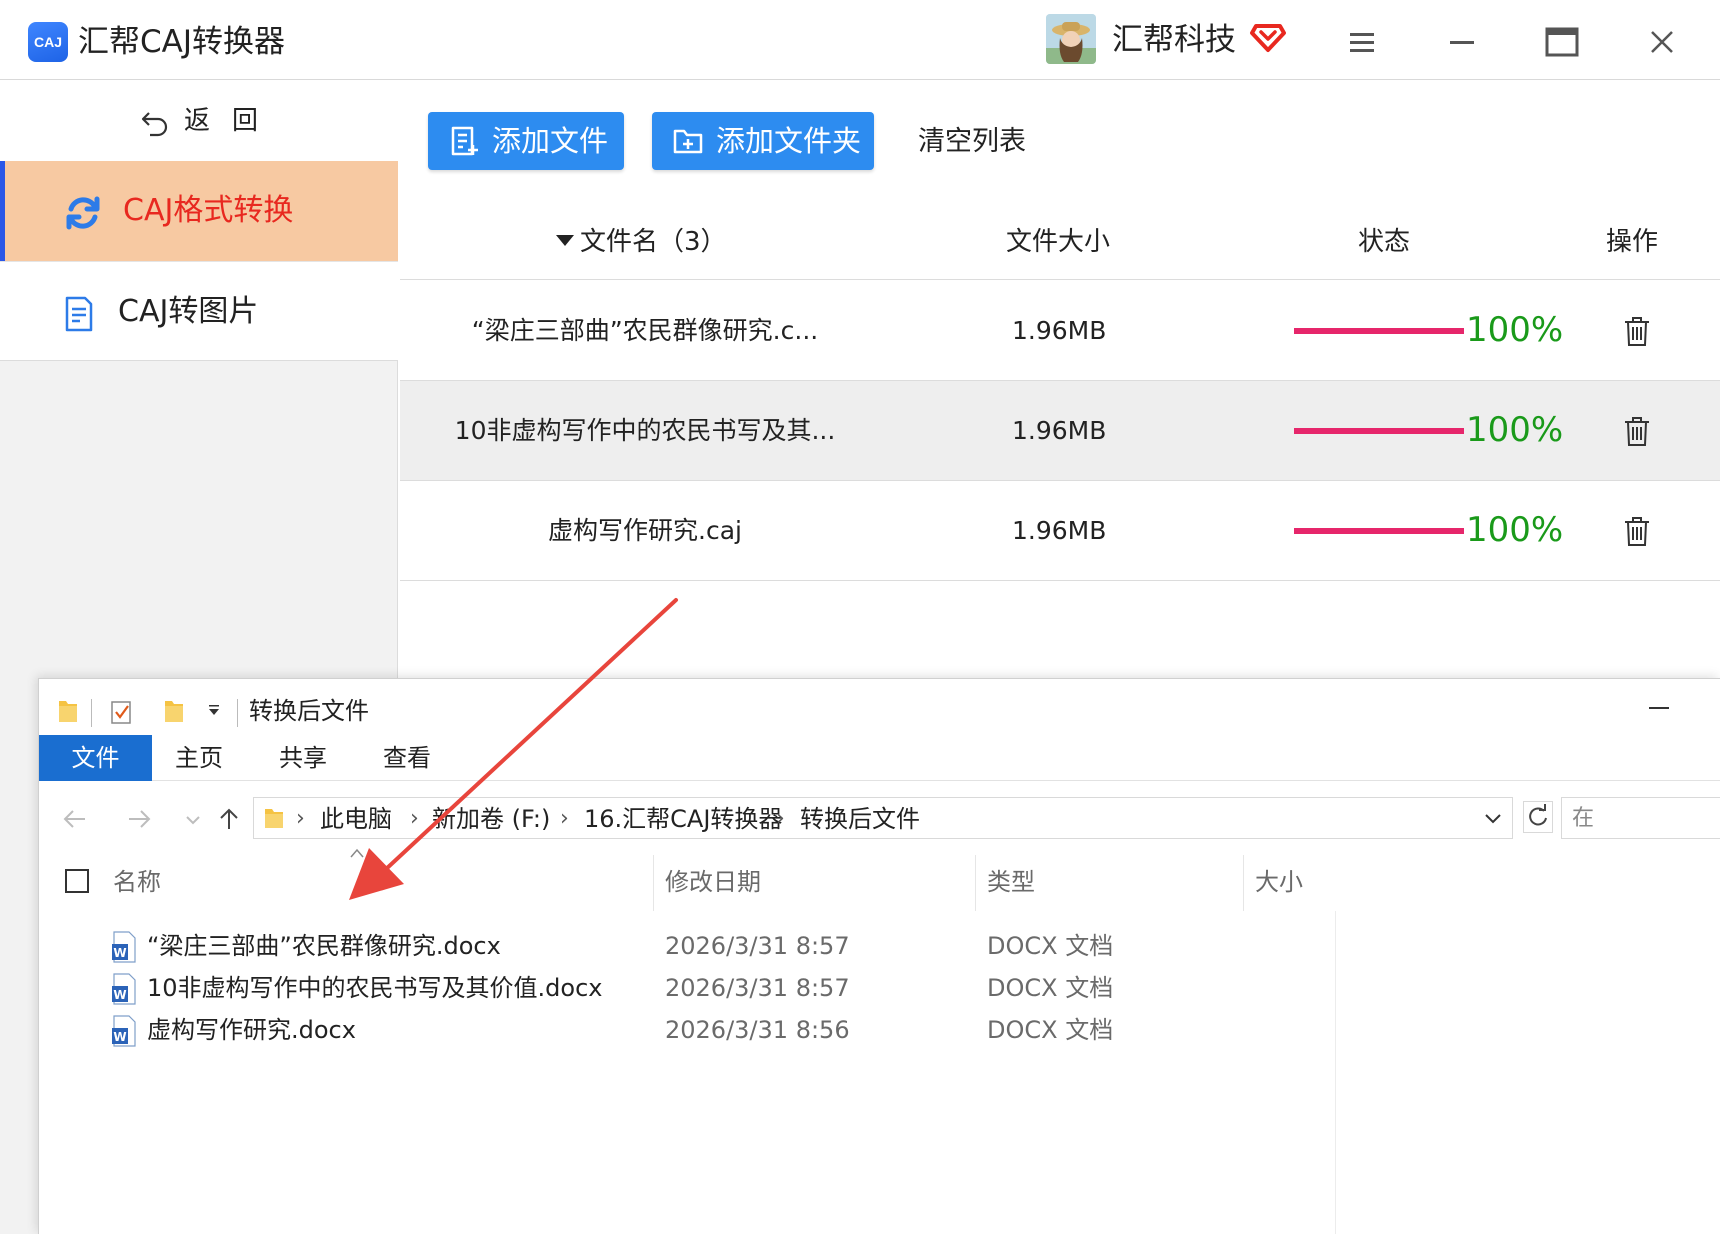 The image size is (1720, 1234). Describe the element at coordinates (1659, 708) in the screenshot. I see `explorer-minimize-icon` at that location.